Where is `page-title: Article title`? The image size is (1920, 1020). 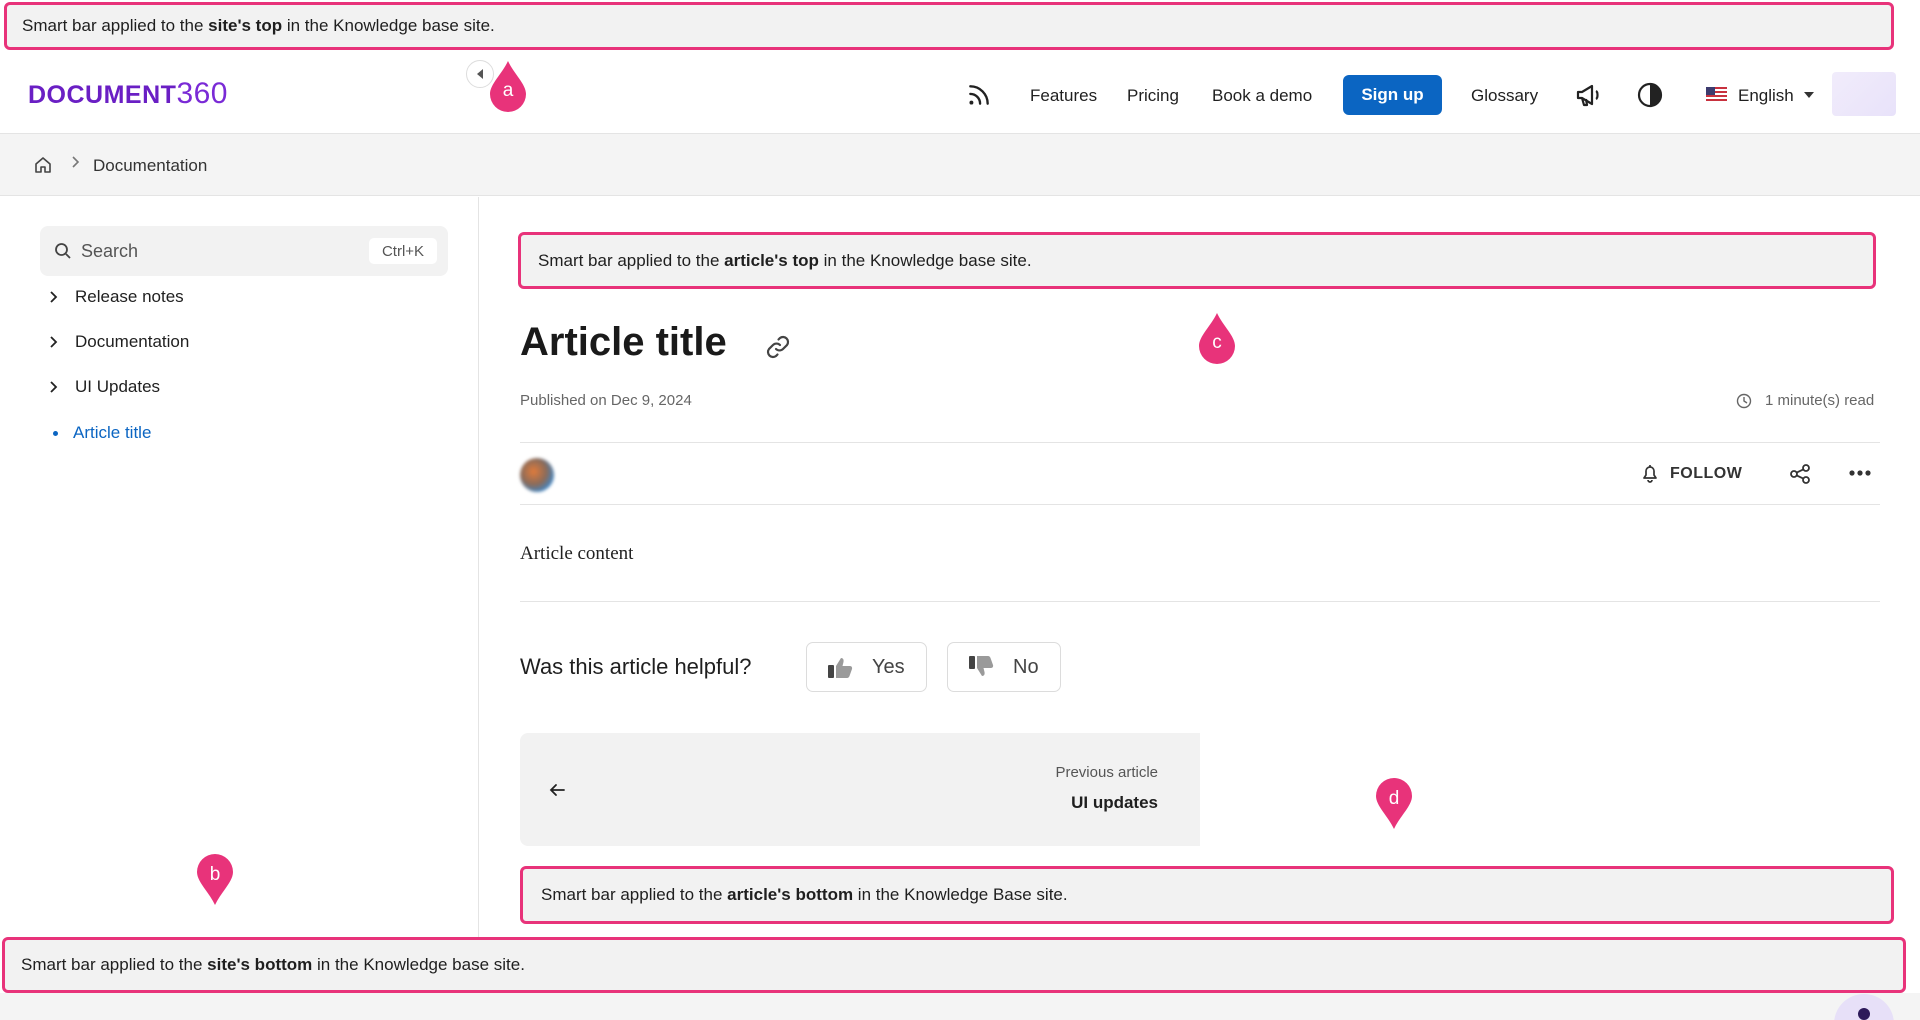 page-title: Article title is located at coordinates (623, 342).